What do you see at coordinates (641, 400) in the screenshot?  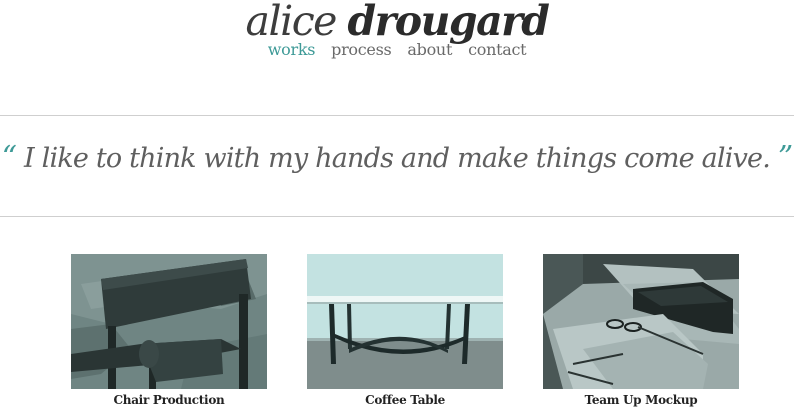 I see `work-caption: Team Up Mockup` at bounding box center [641, 400].